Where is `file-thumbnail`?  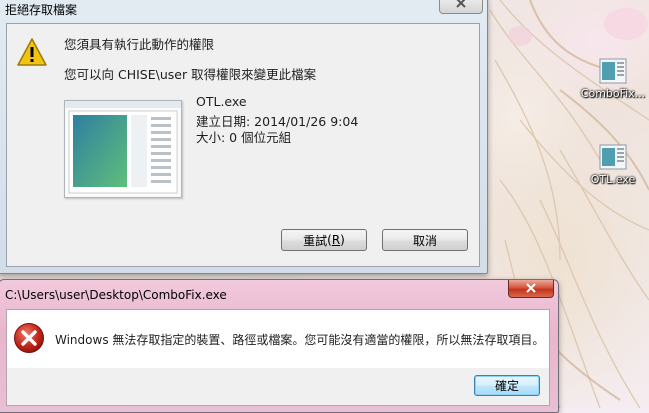
file-thumbnail is located at coordinates (123, 149).